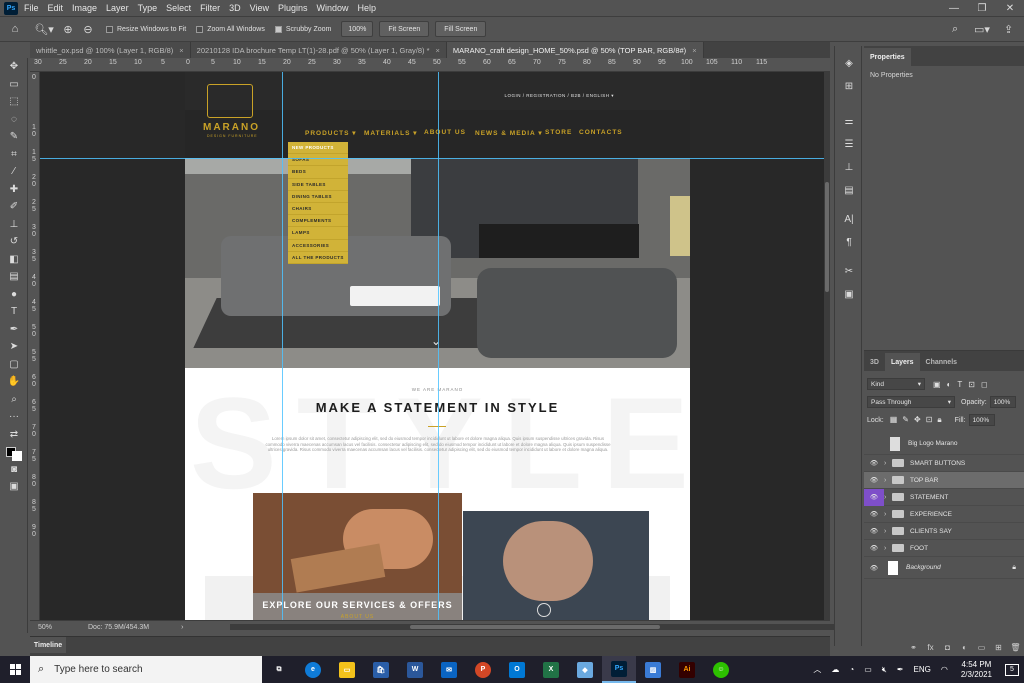 The height and width of the screenshot is (683, 1024). What do you see at coordinates (653, 669) in the screenshot?
I see `photos-app: ▨` at bounding box center [653, 669].